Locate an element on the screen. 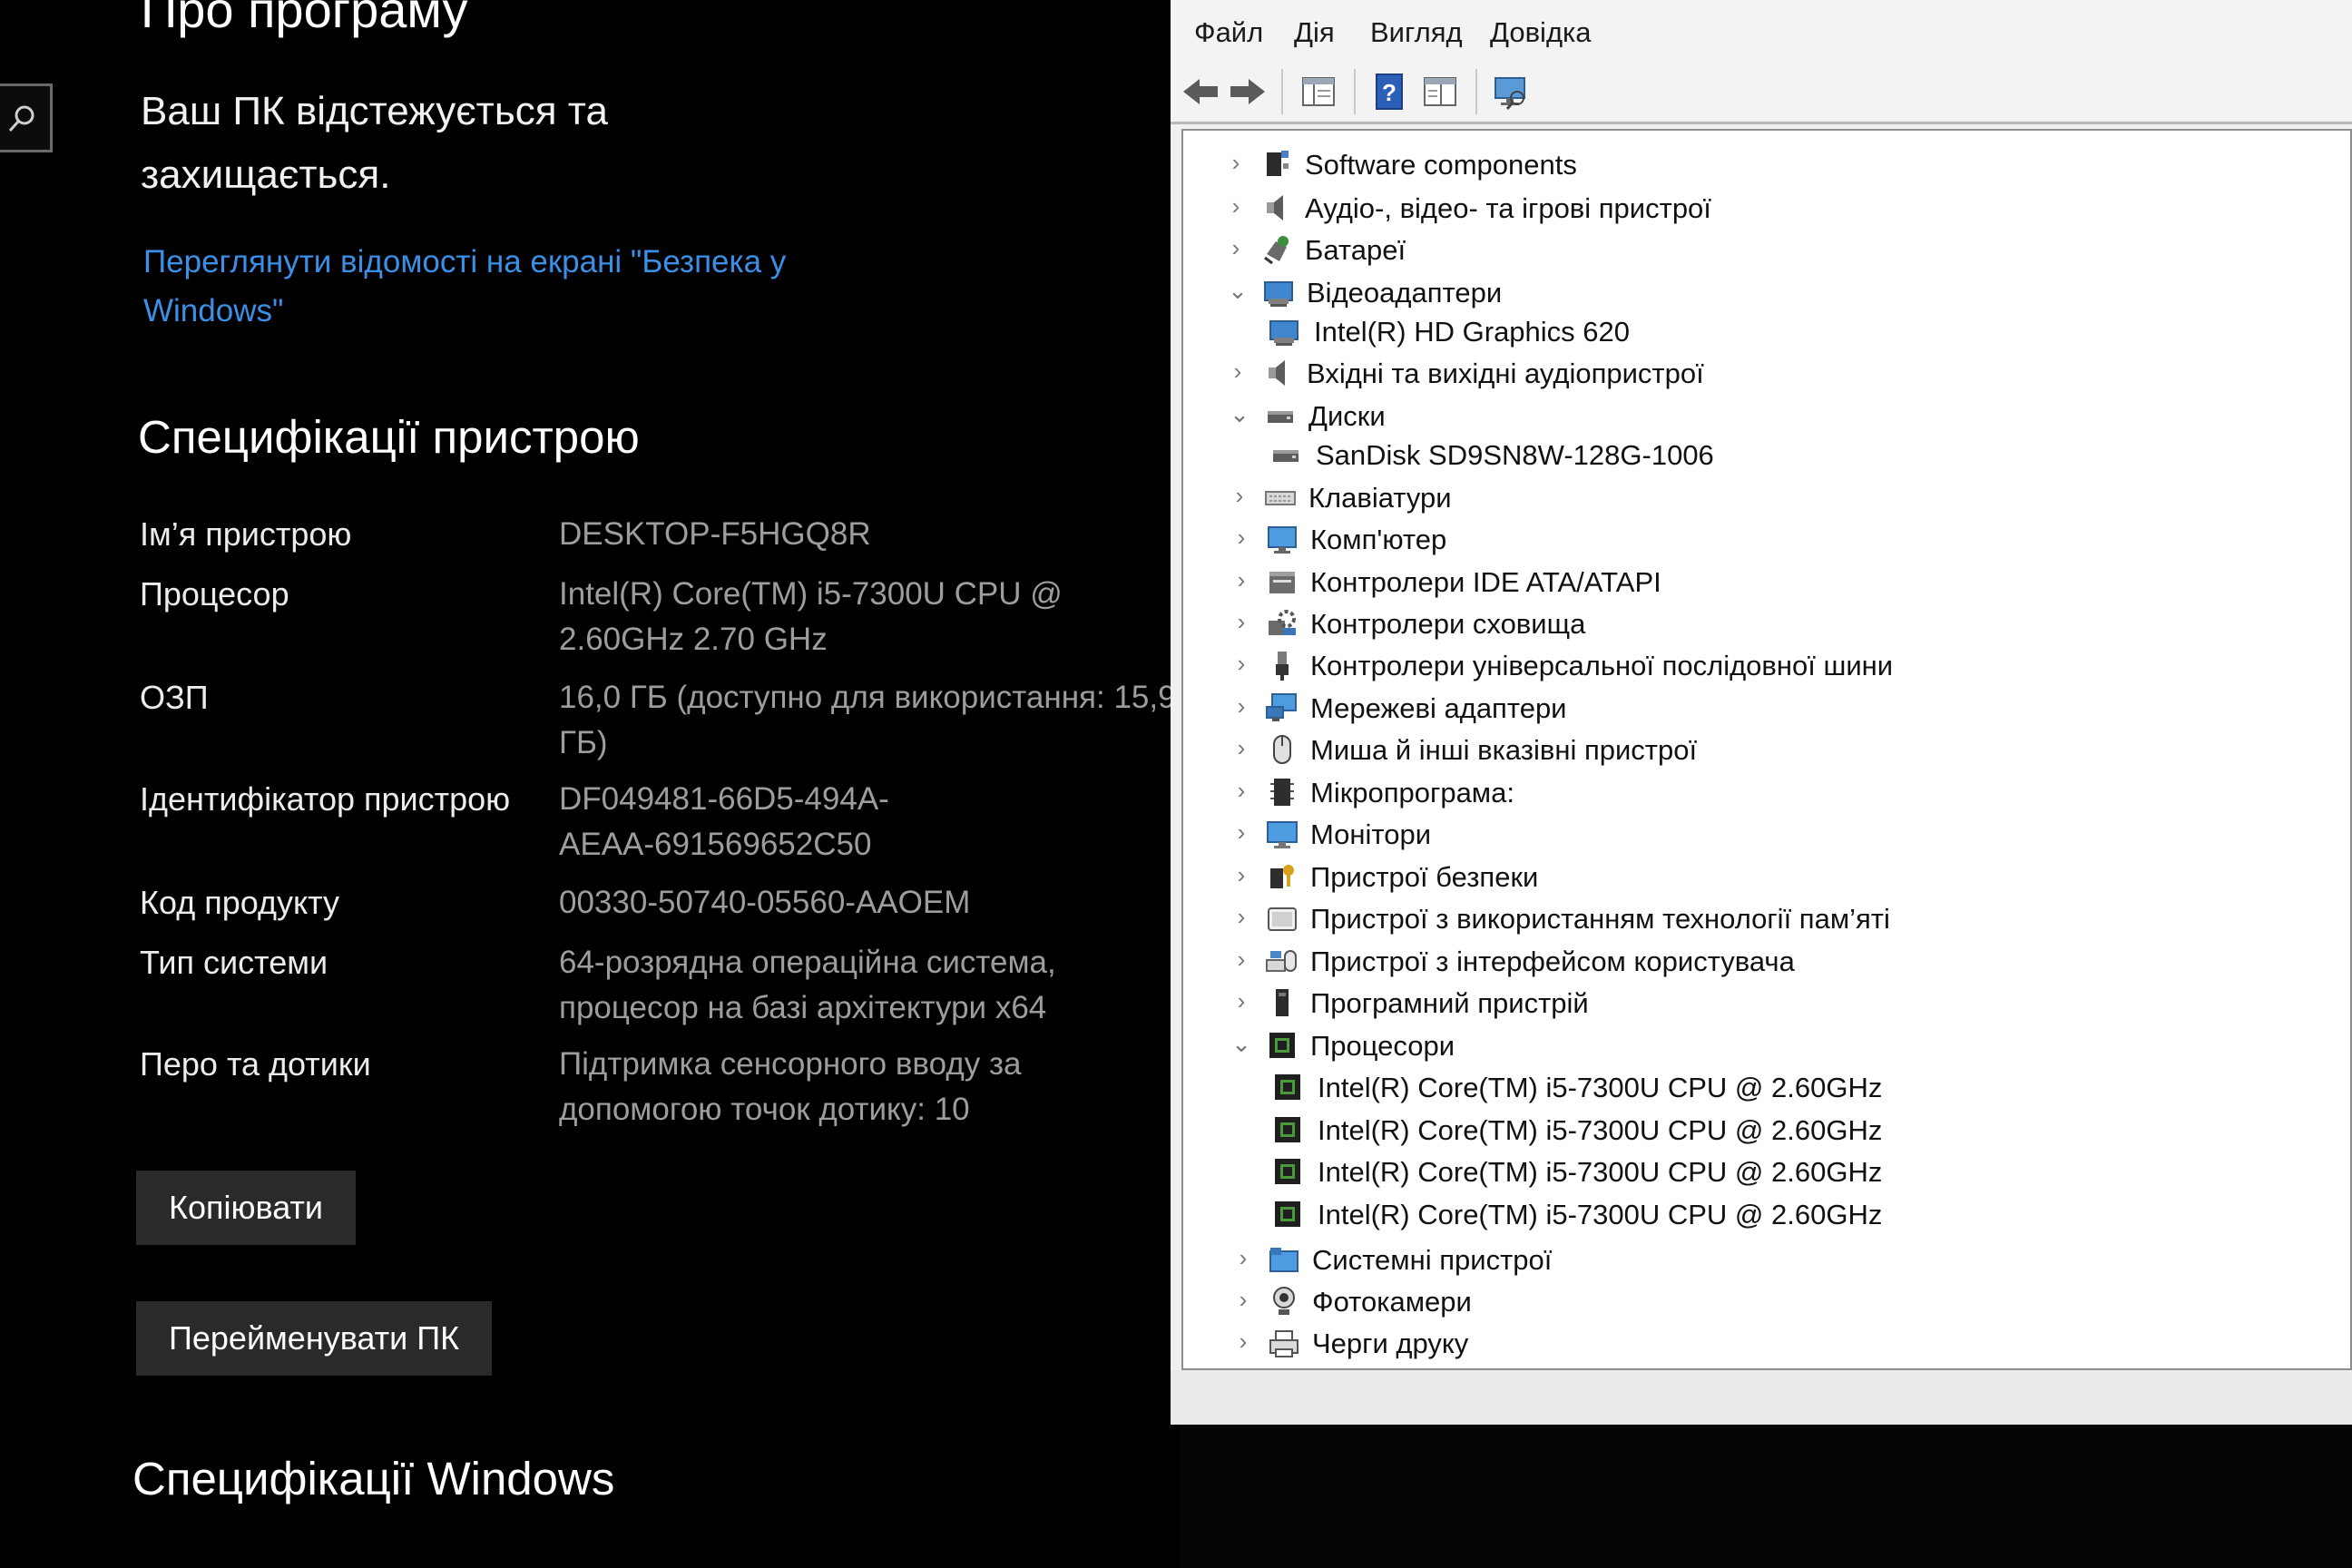 The height and width of the screenshot is (1568, 2352). battery-icon is located at coordinates (1276, 250).